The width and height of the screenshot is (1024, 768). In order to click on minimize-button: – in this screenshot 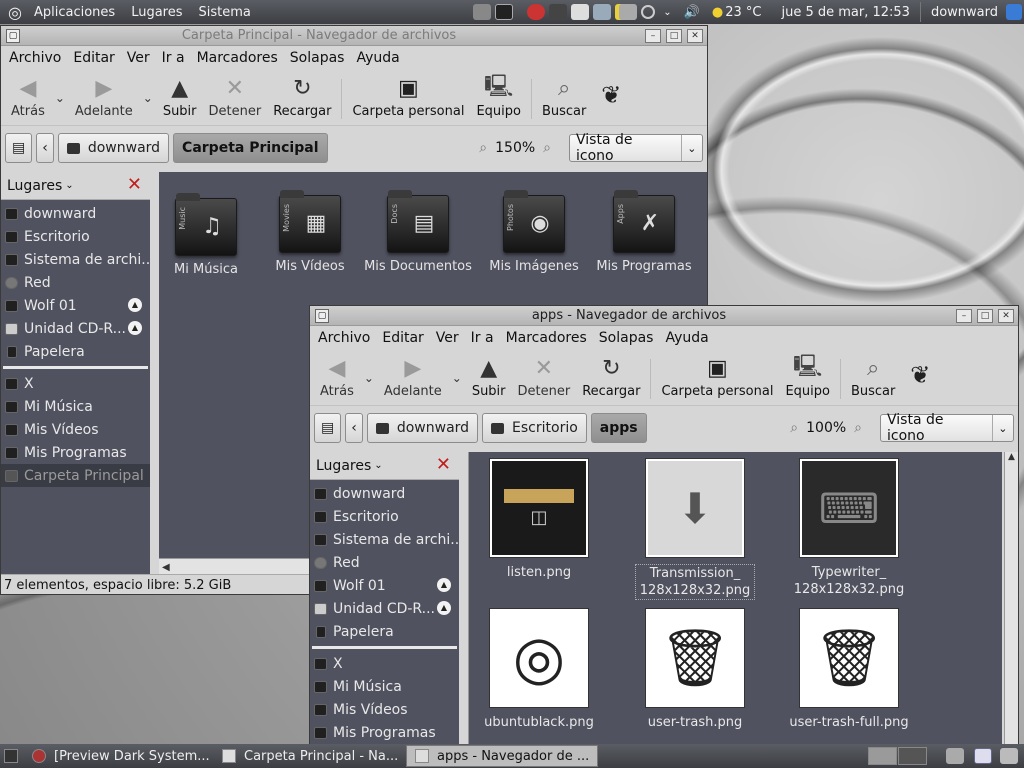, I will do `click(964, 316)`.